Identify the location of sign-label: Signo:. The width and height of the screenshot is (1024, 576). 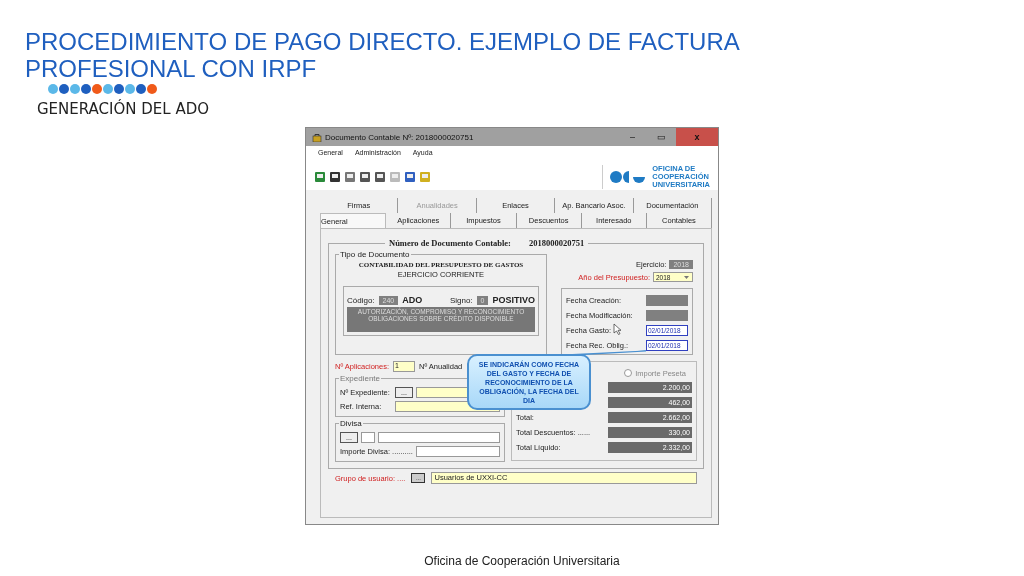
(461, 300).